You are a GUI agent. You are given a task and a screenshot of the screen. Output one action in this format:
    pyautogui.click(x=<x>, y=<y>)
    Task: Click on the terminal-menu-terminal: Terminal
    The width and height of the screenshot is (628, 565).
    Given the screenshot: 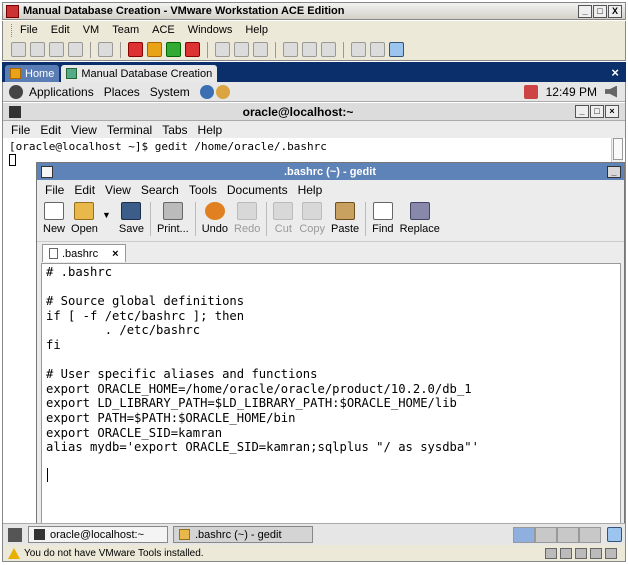 What is the action you would take?
    pyautogui.click(x=129, y=130)
    